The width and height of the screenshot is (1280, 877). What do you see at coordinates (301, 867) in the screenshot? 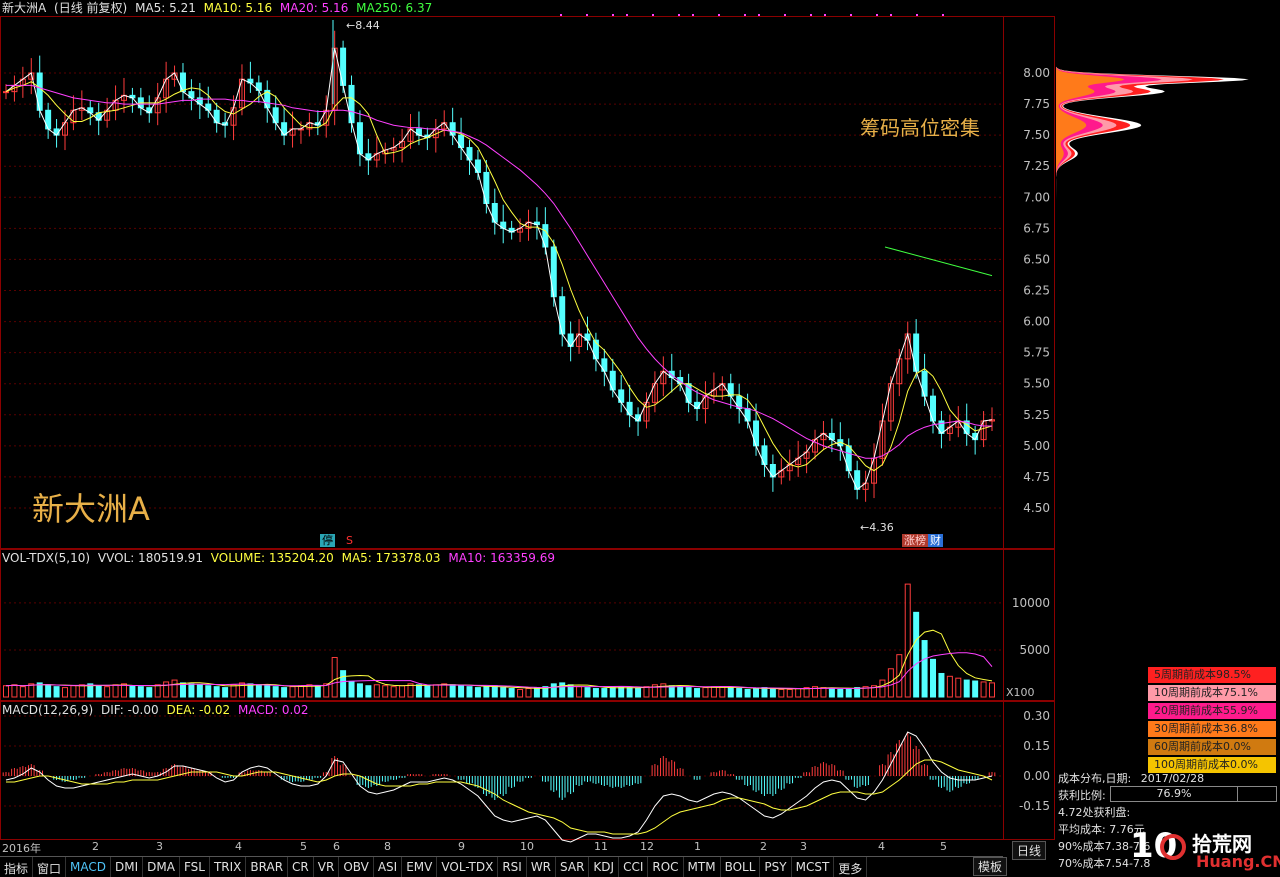
I see `toolbar-item-8: CR` at bounding box center [301, 867].